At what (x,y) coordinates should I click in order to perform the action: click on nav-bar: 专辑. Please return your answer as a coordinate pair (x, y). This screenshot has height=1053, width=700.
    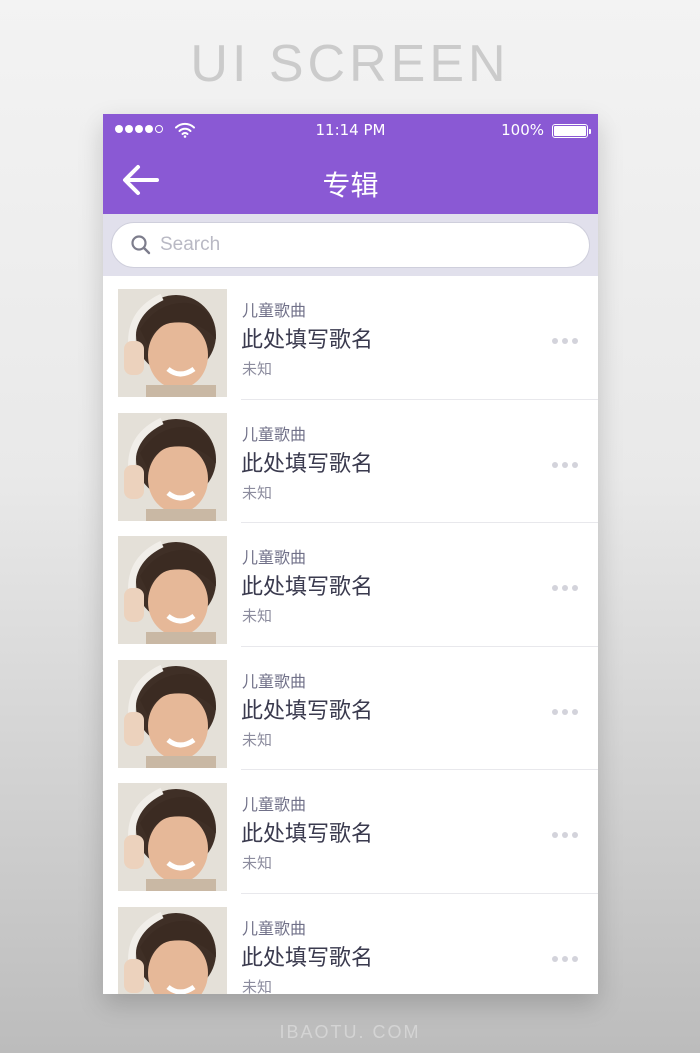
    Looking at the image, I should click on (350, 181).